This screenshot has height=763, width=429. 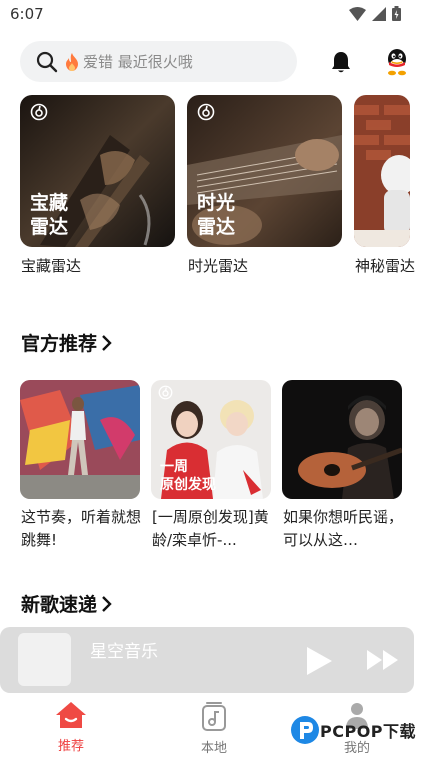 What do you see at coordinates (47, 61) in the screenshot?
I see `search-icon` at bounding box center [47, 61].